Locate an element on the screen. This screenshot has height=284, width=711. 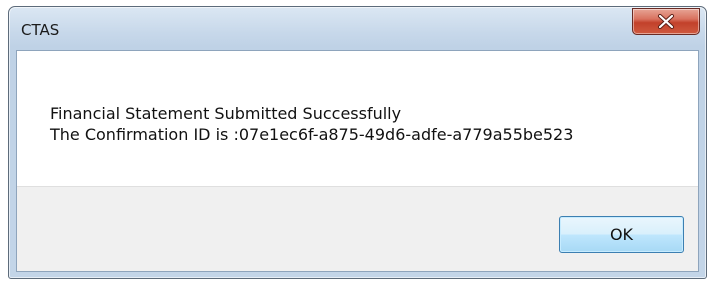
dialog-title: CTAS is located at coordinates (40, 30).